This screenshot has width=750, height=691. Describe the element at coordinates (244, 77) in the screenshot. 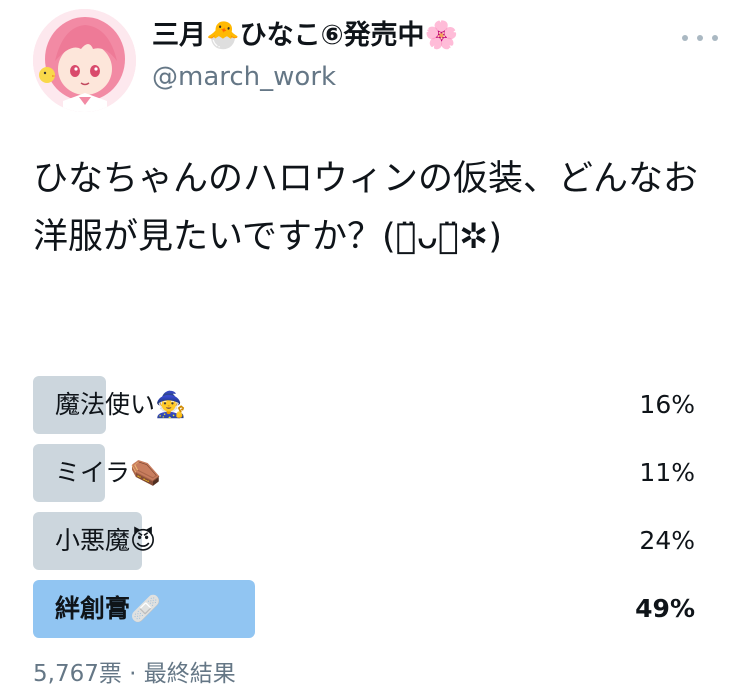

I see `user-handle: @march_work` at that location.